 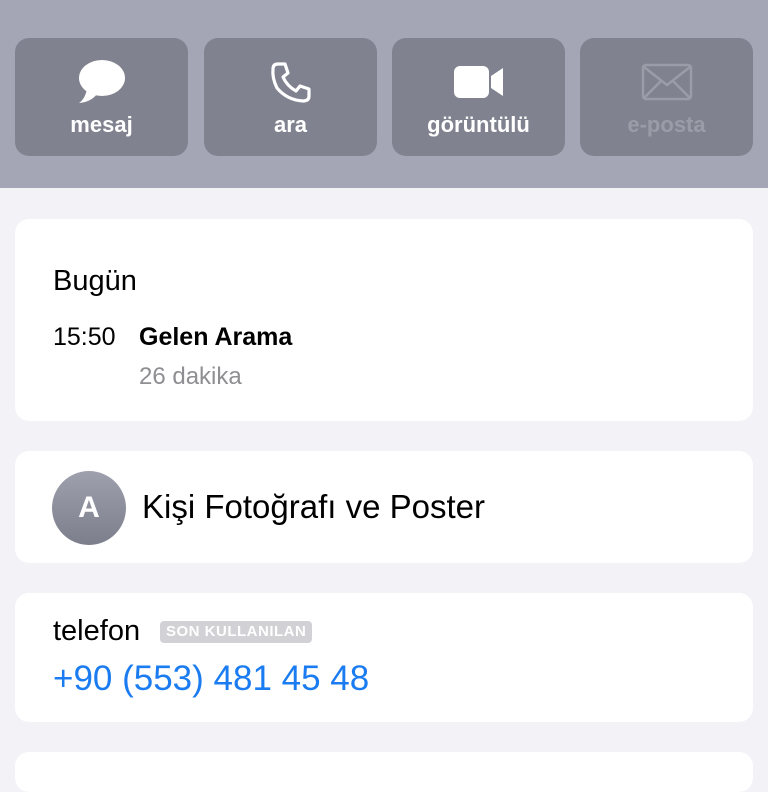 I want to click on video-button: görüntülü, so click(x=478, y=97).